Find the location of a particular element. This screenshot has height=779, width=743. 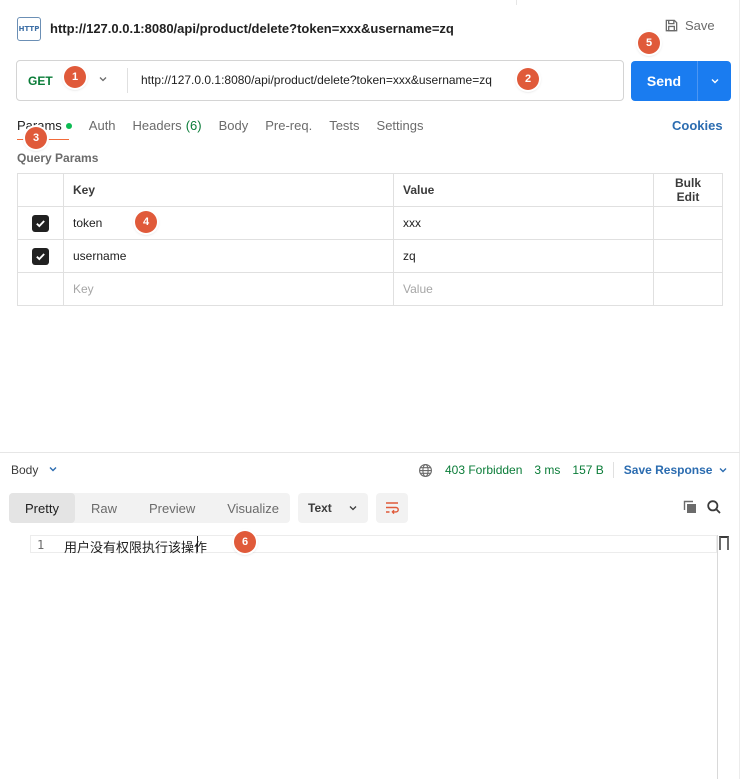

globe-icon is located at coordinates (425, 470).